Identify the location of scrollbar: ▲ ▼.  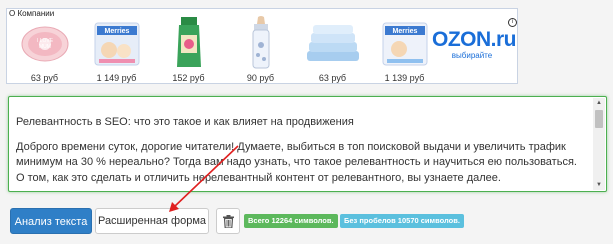
(599, 144).